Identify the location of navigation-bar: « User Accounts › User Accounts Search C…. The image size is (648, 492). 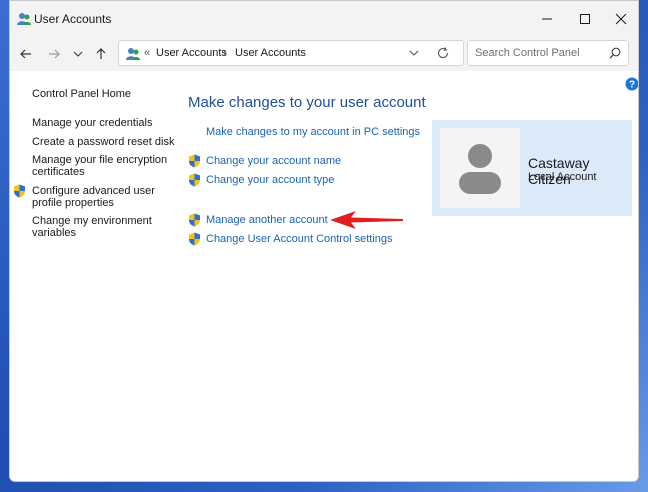
(324, 54).